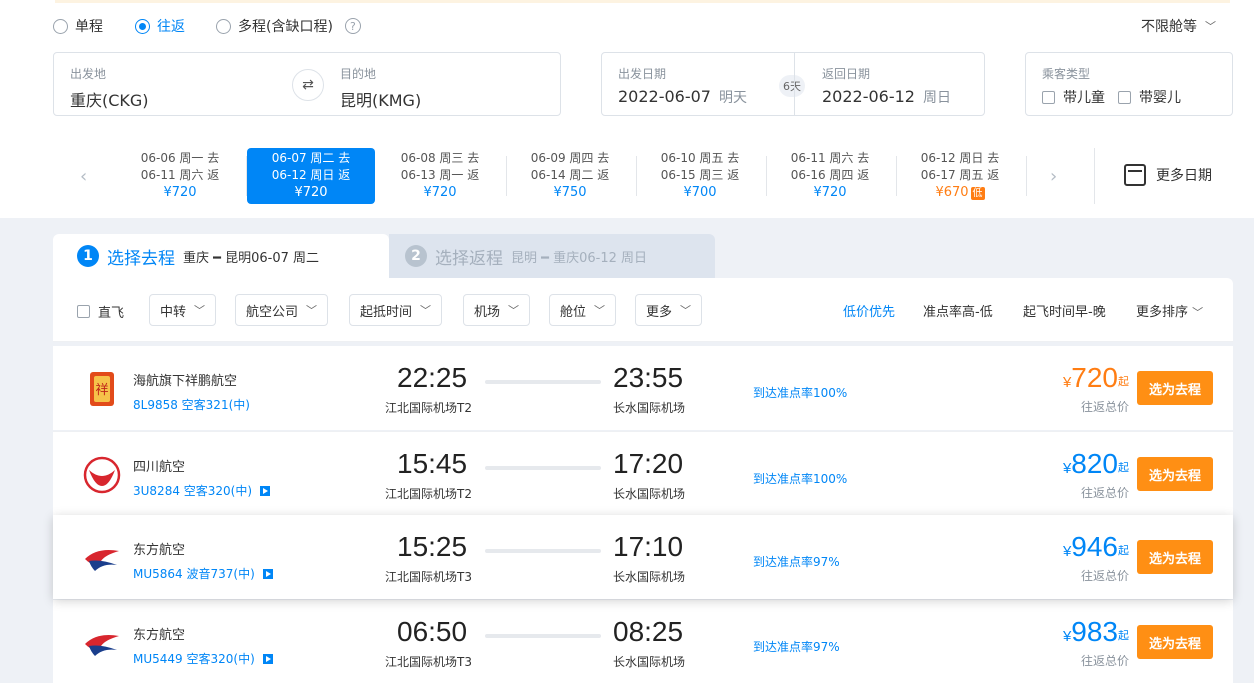  Describe the element at coordinates (183, 310) in the screenshot. I see `filter-transfer: 中转 ﹀` at that location.